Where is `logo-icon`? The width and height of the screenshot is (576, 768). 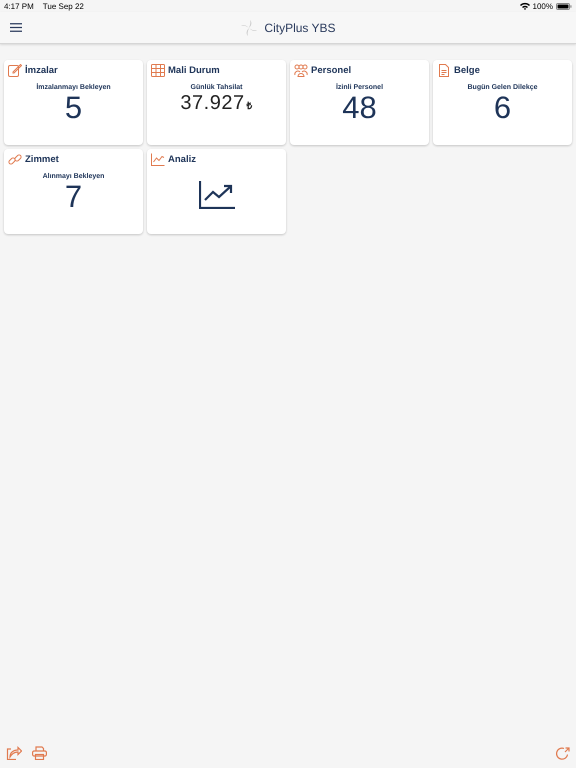
logo-icon is located at coordinates (249, 27).